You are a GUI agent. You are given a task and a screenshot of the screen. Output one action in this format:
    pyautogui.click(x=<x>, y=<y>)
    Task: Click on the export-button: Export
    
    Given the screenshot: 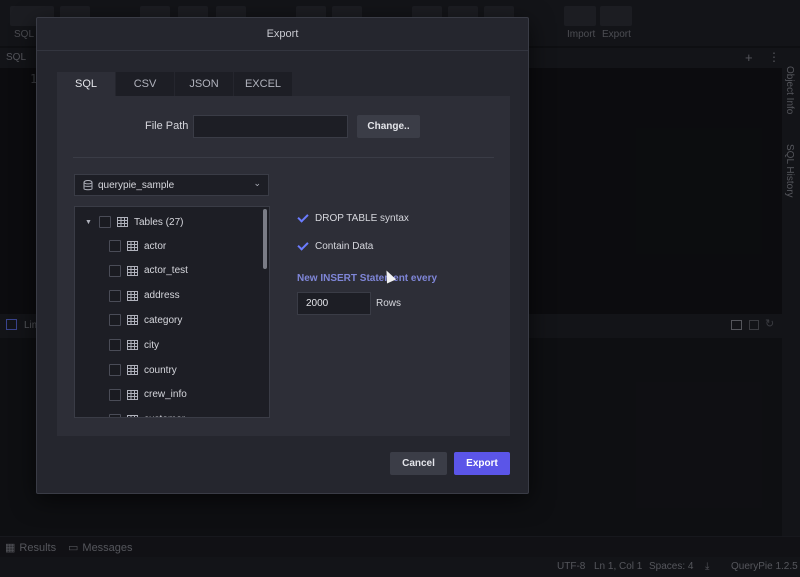 What is the action you would take?
    pyautogui.click(x=482, y=463)
    